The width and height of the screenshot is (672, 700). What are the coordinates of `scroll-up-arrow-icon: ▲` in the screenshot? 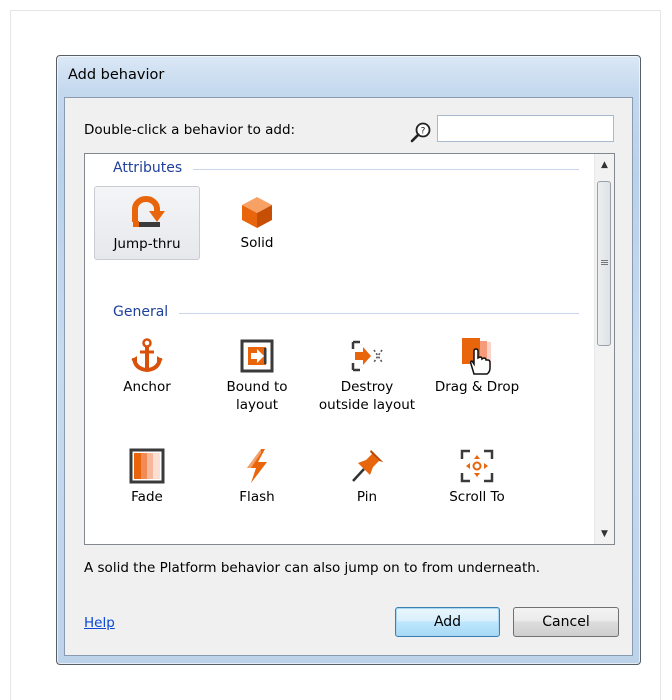 It's located at (604, 164).